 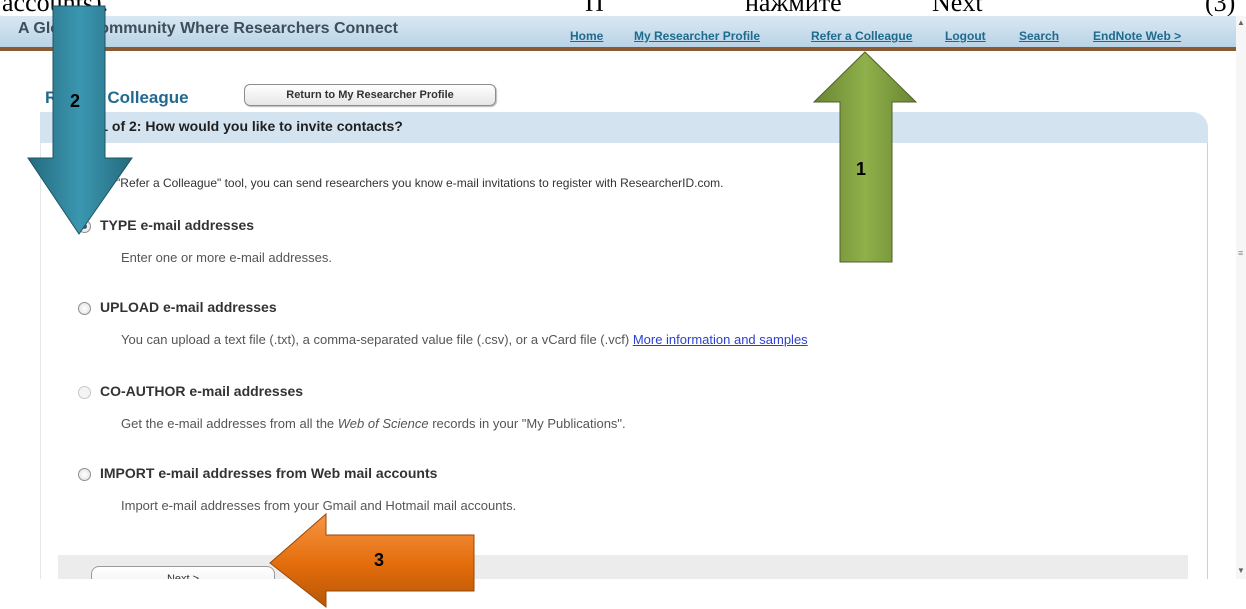 I want to click on scroll-grip-icon: ≡, so click(x=1240, y=253).